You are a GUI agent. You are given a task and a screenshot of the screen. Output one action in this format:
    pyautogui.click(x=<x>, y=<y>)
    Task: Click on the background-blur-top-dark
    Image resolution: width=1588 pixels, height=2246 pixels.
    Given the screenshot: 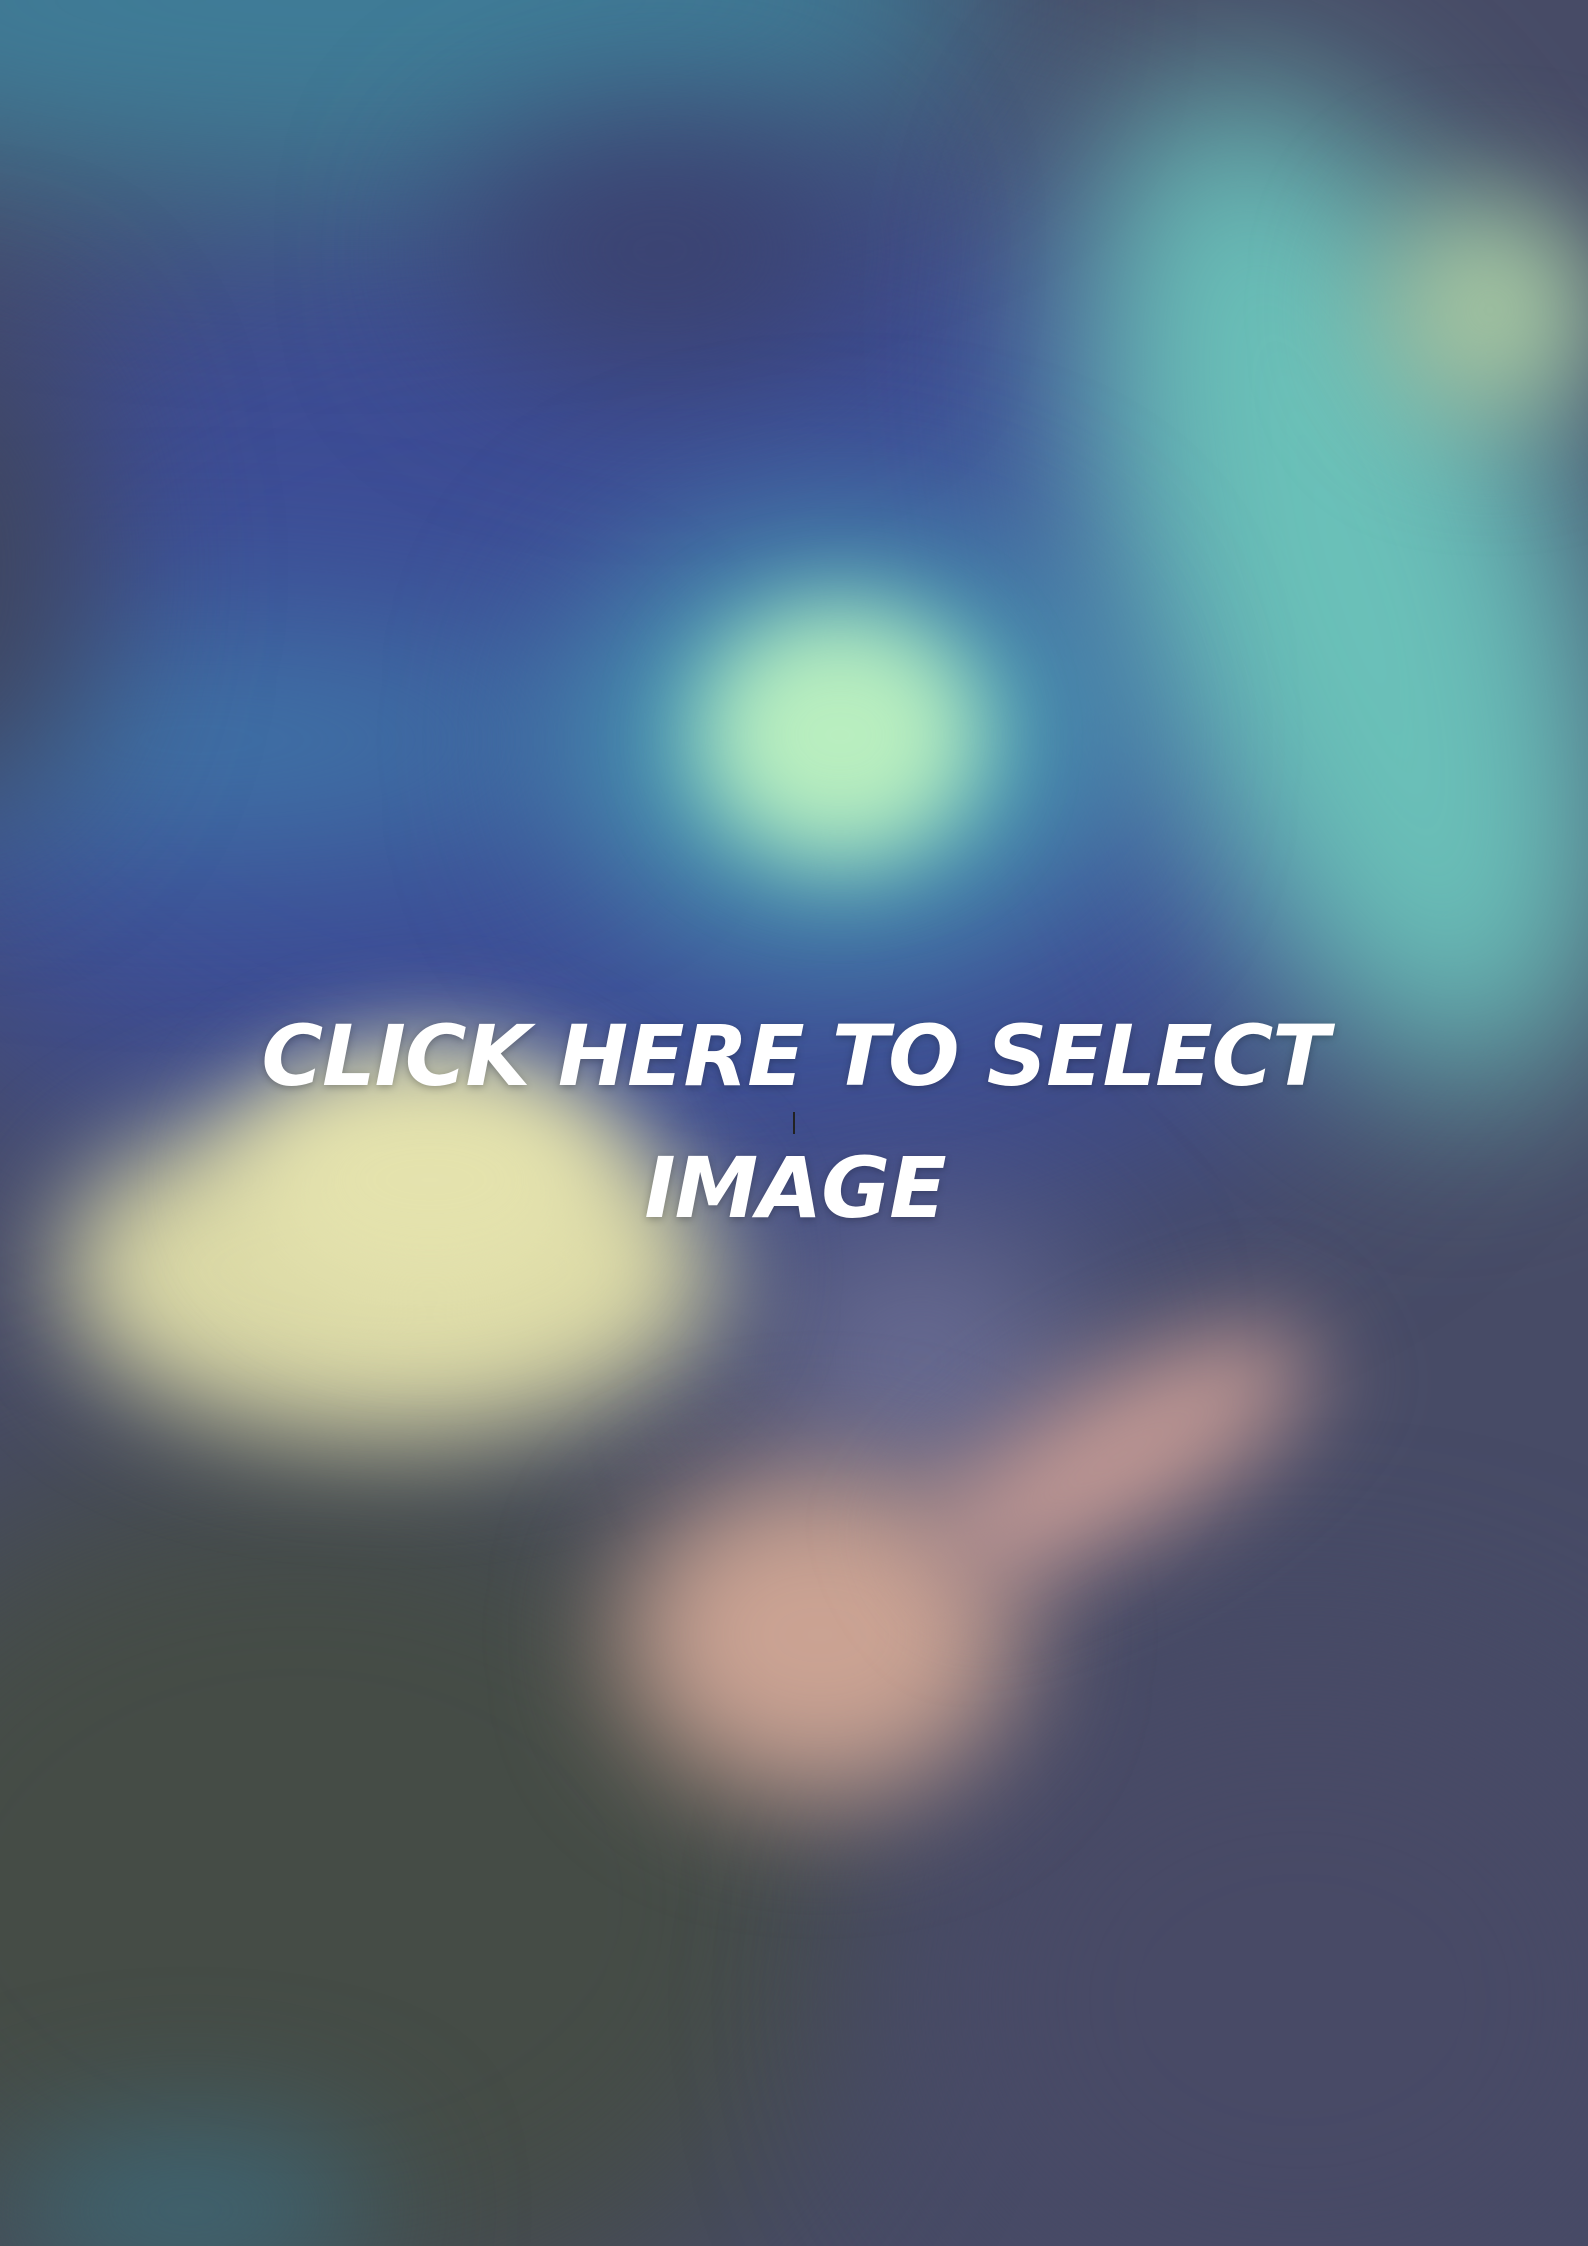 What is the action you would take?
    pyautogui.click(x=660, y=250)
    